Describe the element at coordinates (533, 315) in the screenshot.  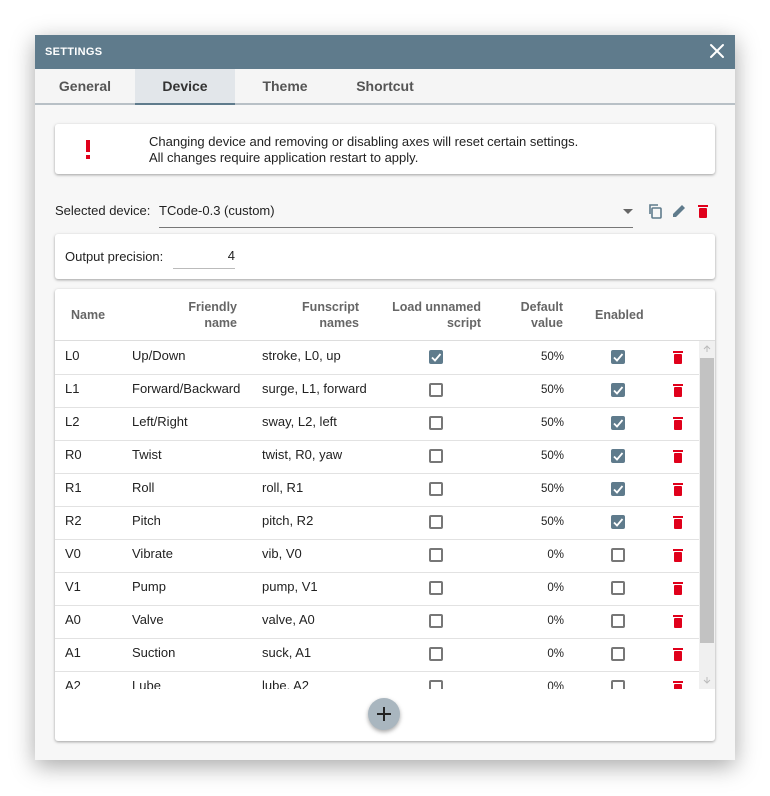
I see `header-default-value: Default value` at that location.